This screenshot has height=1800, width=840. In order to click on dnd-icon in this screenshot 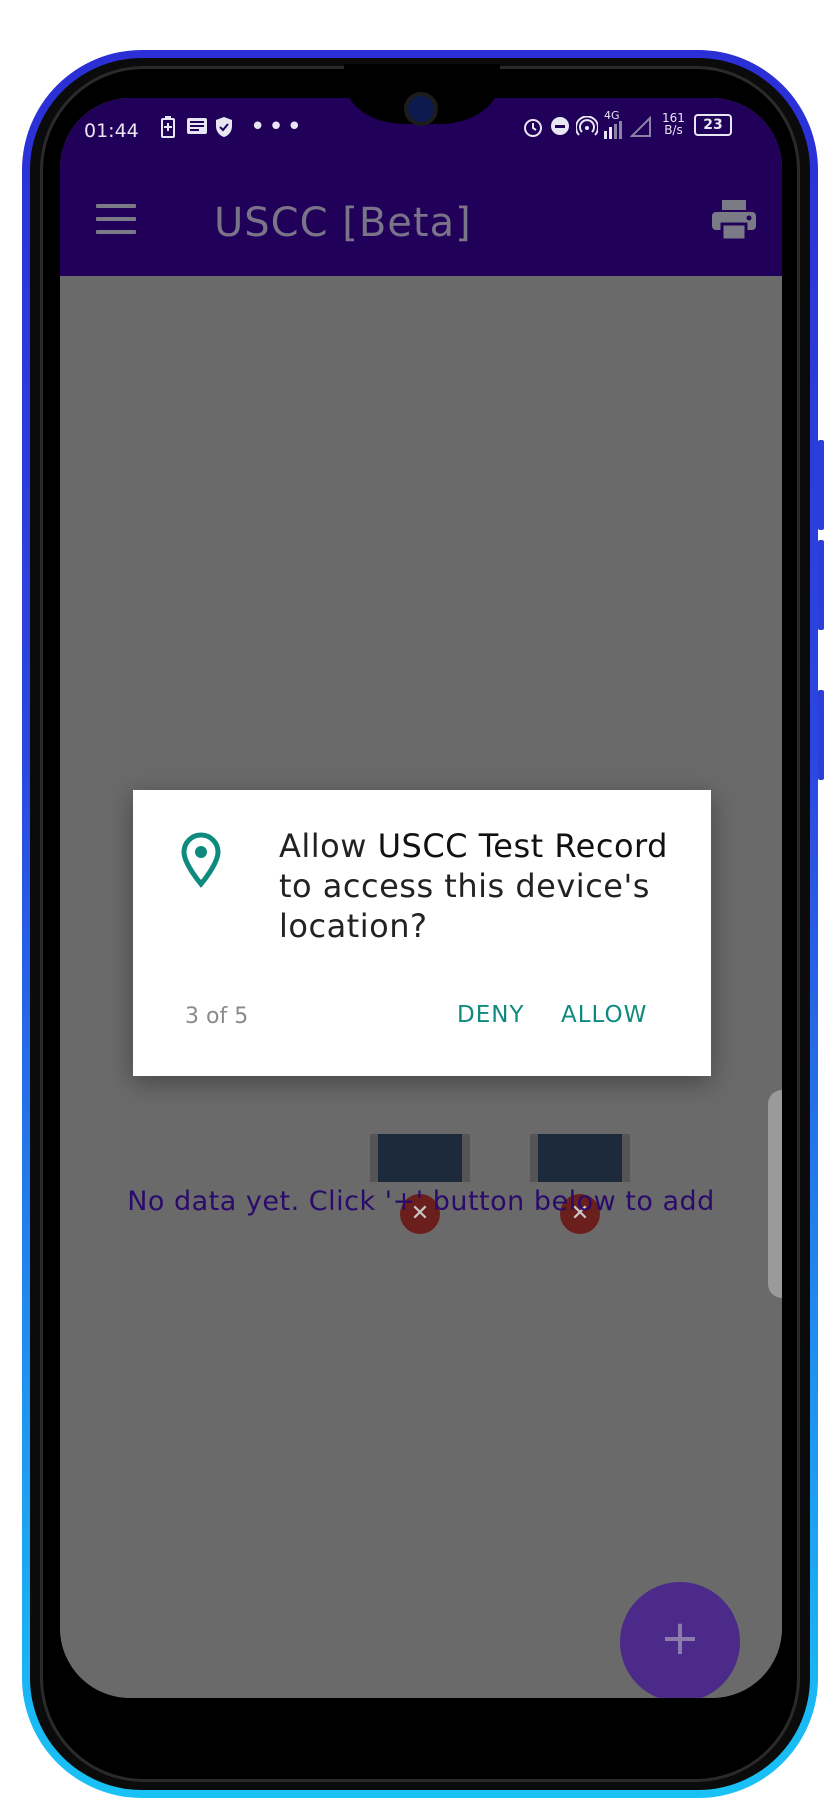, I will do `click(560, 128)`.